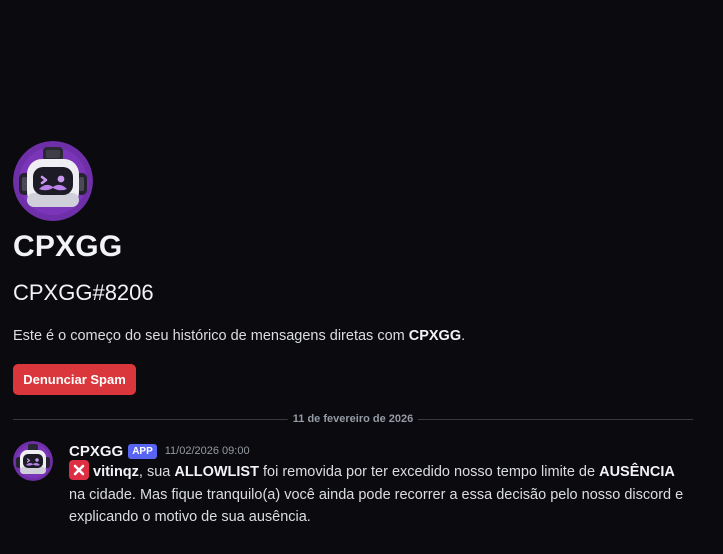  What do you see at coordinates (96, 451) in the screenshot?
I see `message-author: CPXGG` at bounding box center [96, 451].